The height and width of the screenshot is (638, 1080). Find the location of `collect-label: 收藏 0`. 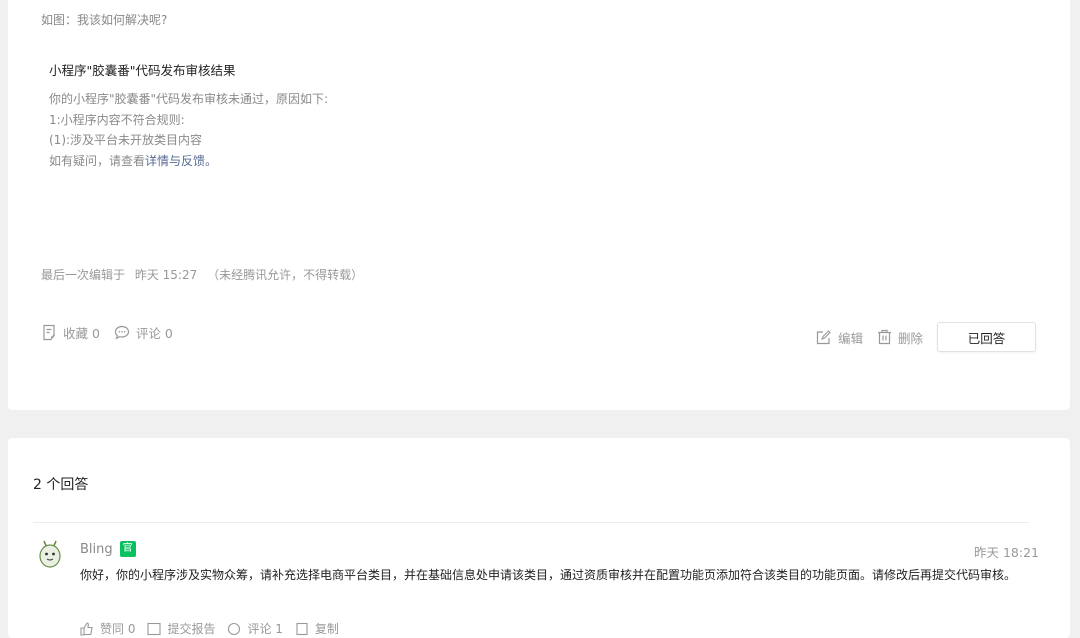

collect-label: 收藏 0 is located at coordinates (81, 333).